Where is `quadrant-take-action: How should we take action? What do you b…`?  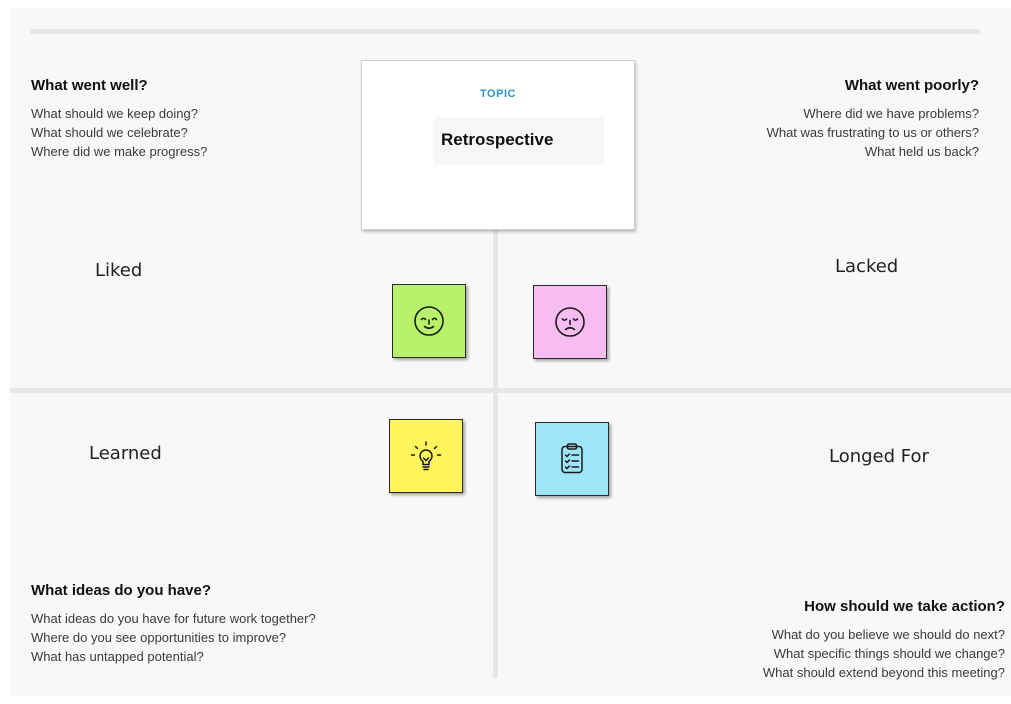 quadrant-take-action: How should we take action? What do you b… is located at coordinates (884, 640).